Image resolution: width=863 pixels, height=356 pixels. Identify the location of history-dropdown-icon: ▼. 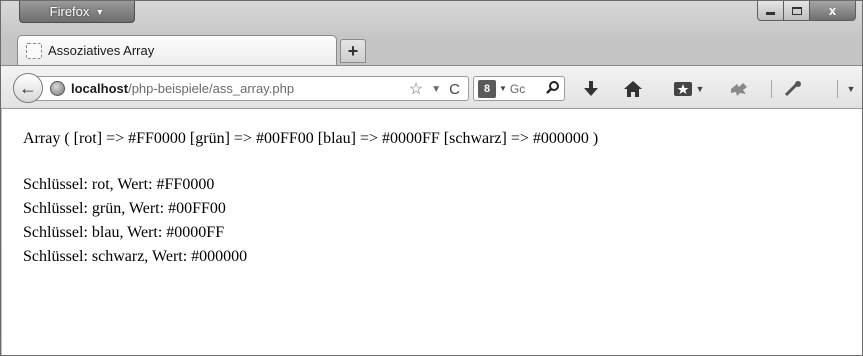
(436, 89).